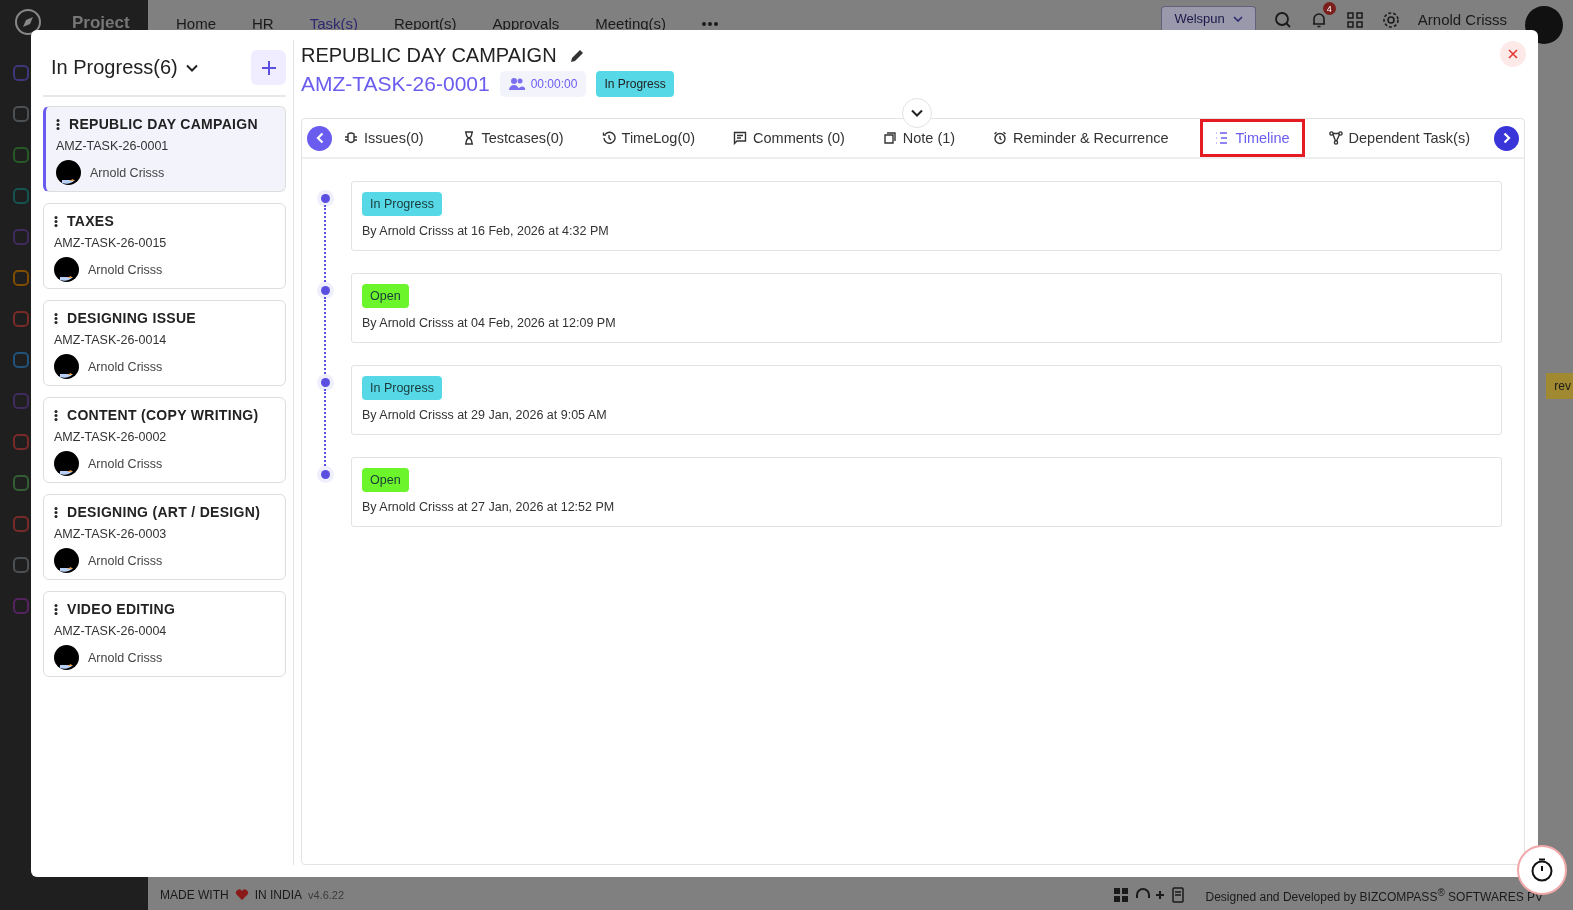 This screenshot has width=1573, height=910. I want to click on comment-icon, so click(740, 138).